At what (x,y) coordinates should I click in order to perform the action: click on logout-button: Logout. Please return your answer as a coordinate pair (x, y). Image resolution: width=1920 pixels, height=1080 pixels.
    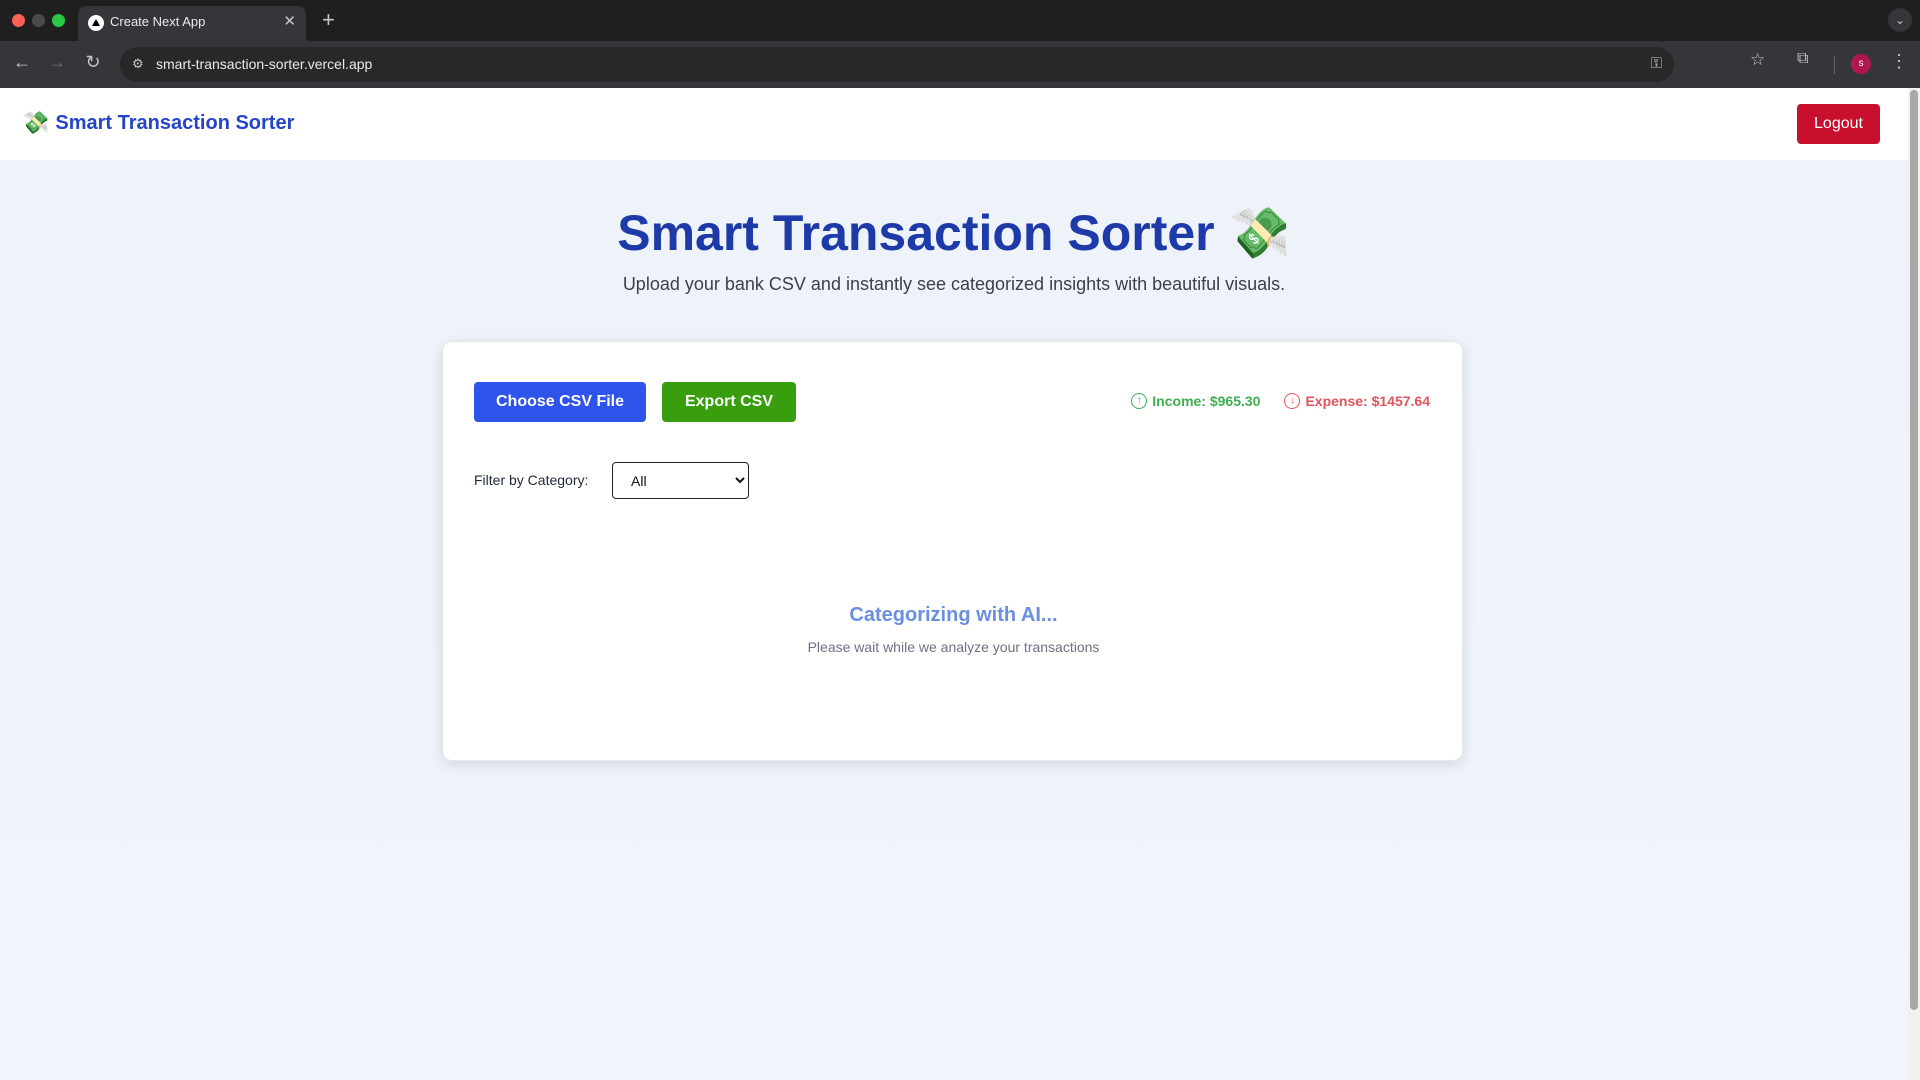
    Looking at the image, I should click on (1838, 124).